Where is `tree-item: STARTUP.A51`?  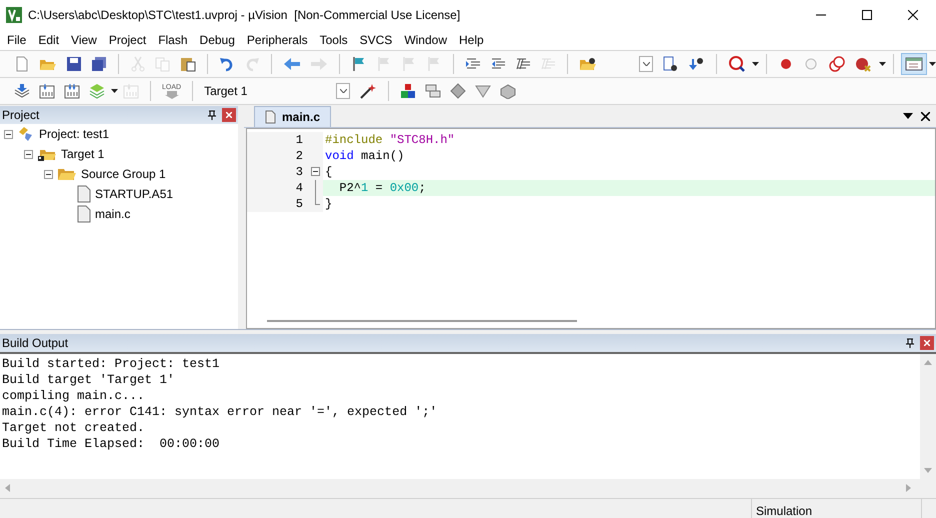 tree-item: STARTUP.A51 is located at coordinates (134, 194).